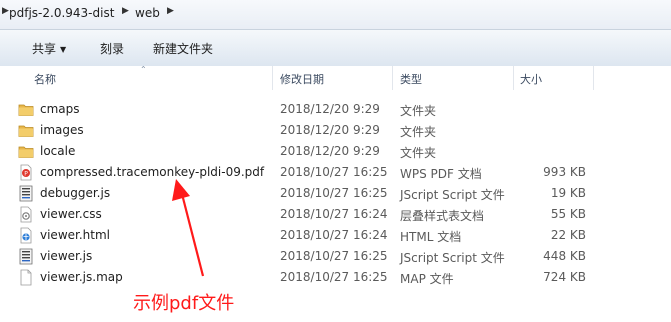 Image resolution: width=671 pixels, height=322 pixels. I want to click on annotation-text: 示例pdf文件, so click(184, 303).